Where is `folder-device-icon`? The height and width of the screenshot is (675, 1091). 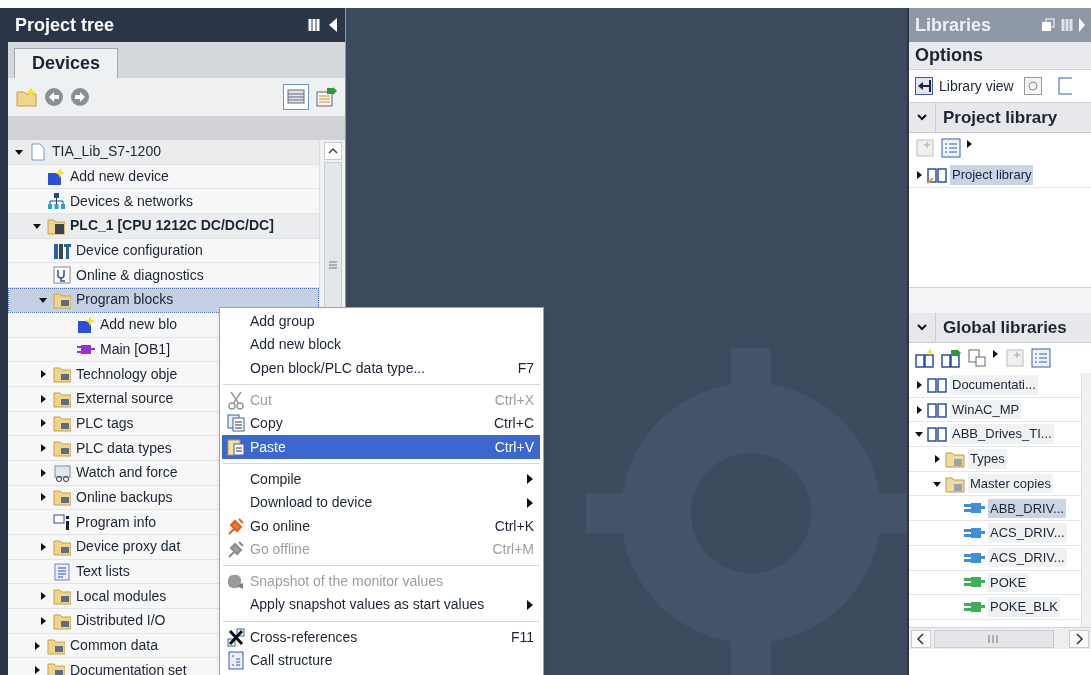
folder-device-icon is located at coordinates (56, 225).